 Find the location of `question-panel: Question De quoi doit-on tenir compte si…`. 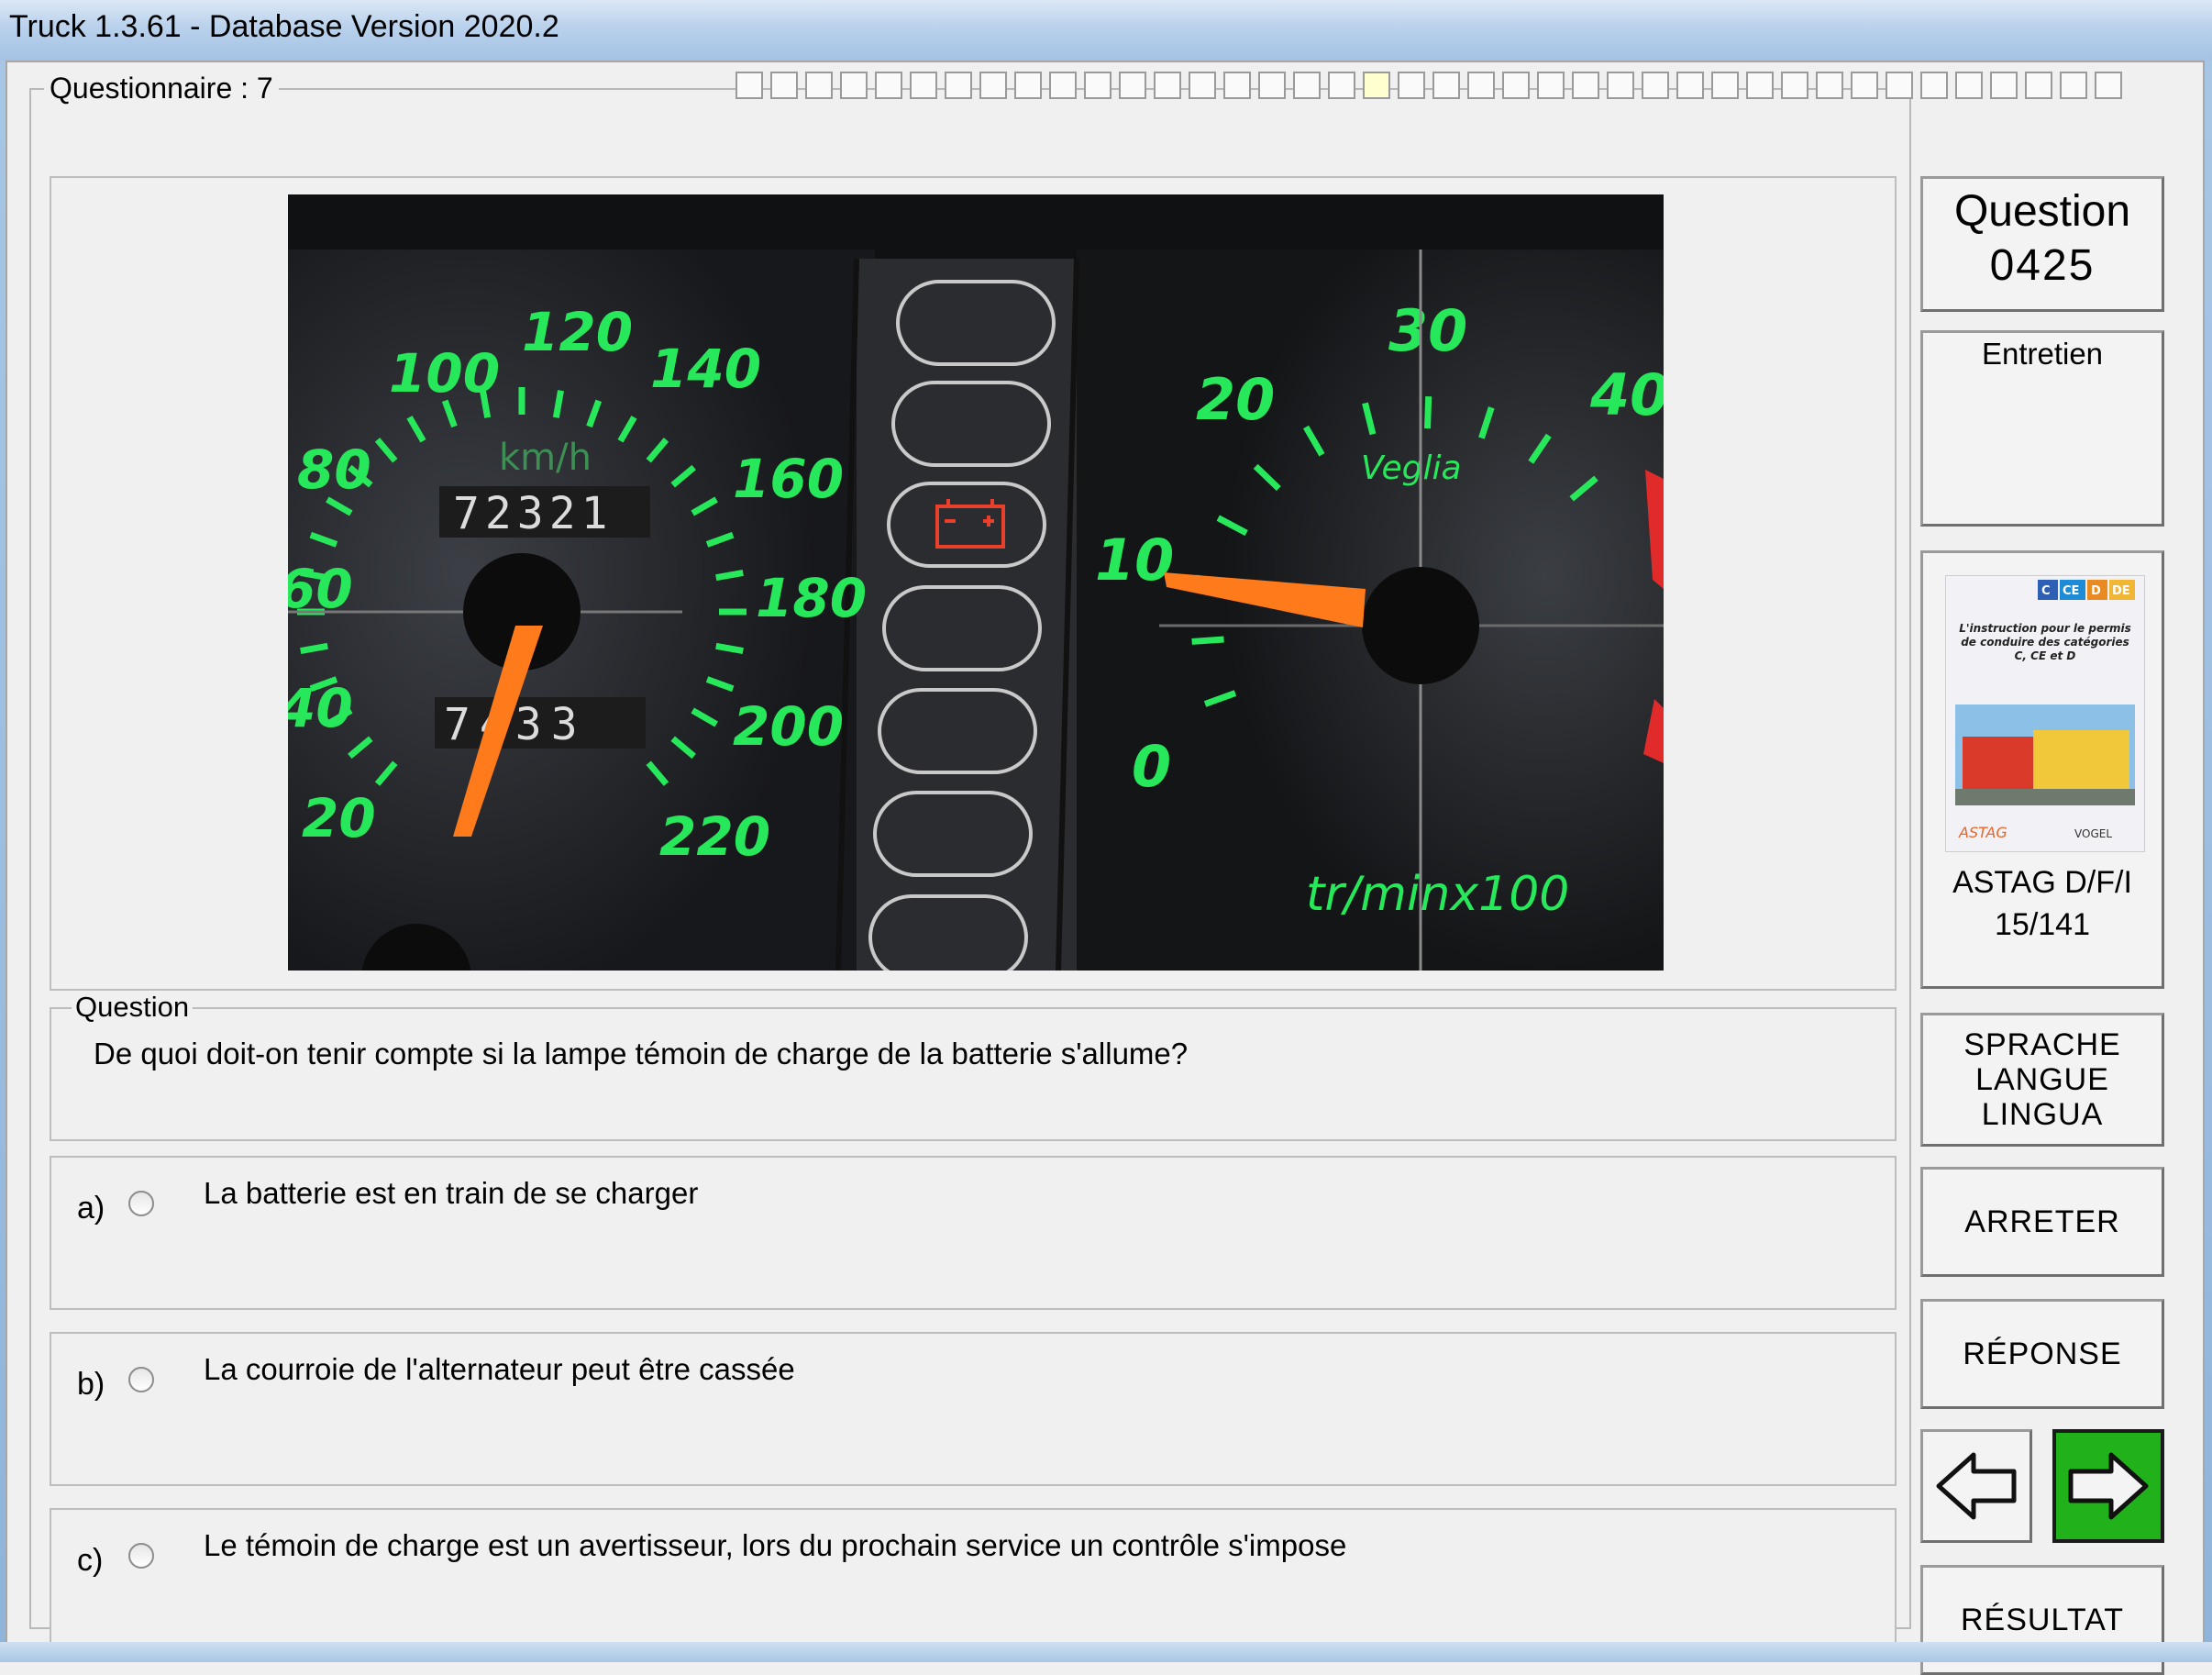

question-panel: Question De quoi doit-on tenir compte si… is located at coordinates (973, 1066).